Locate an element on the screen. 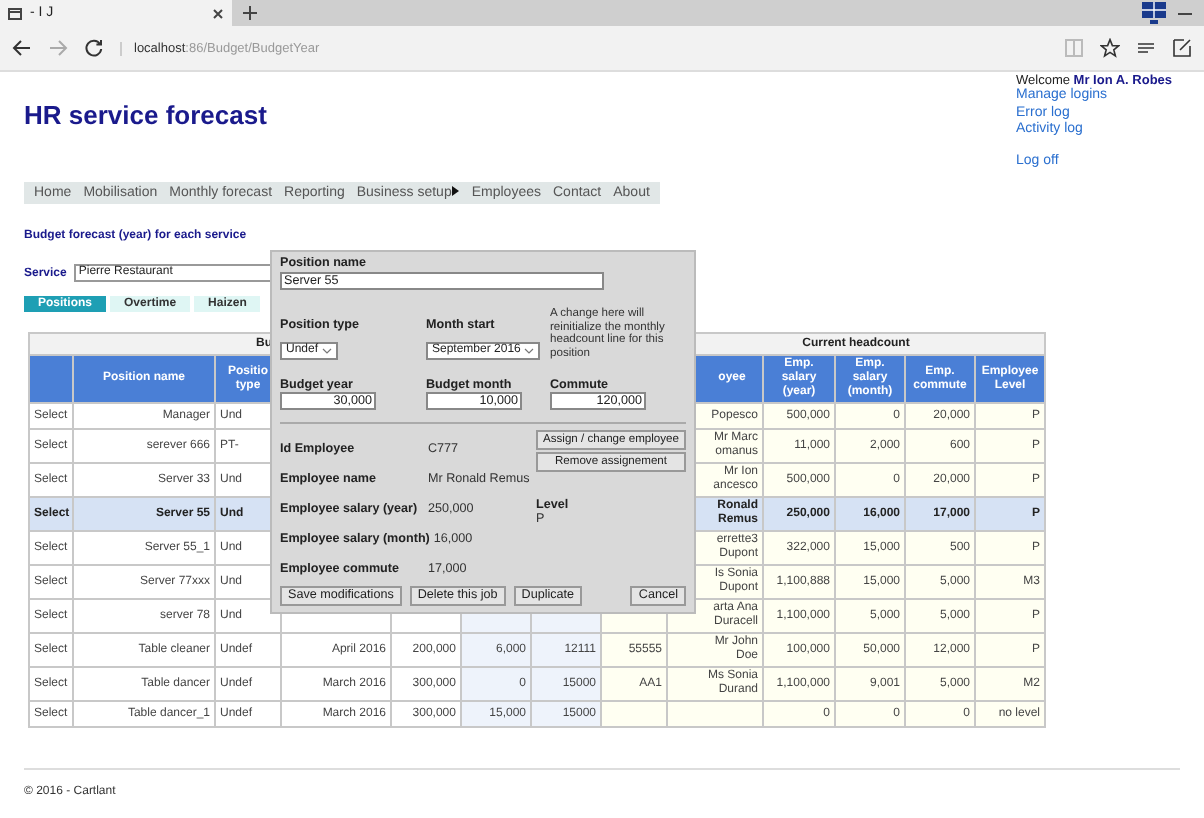 This screenshot has height=818, width=1204. submenu-arrow-icon is located at coordinates (455, 191).